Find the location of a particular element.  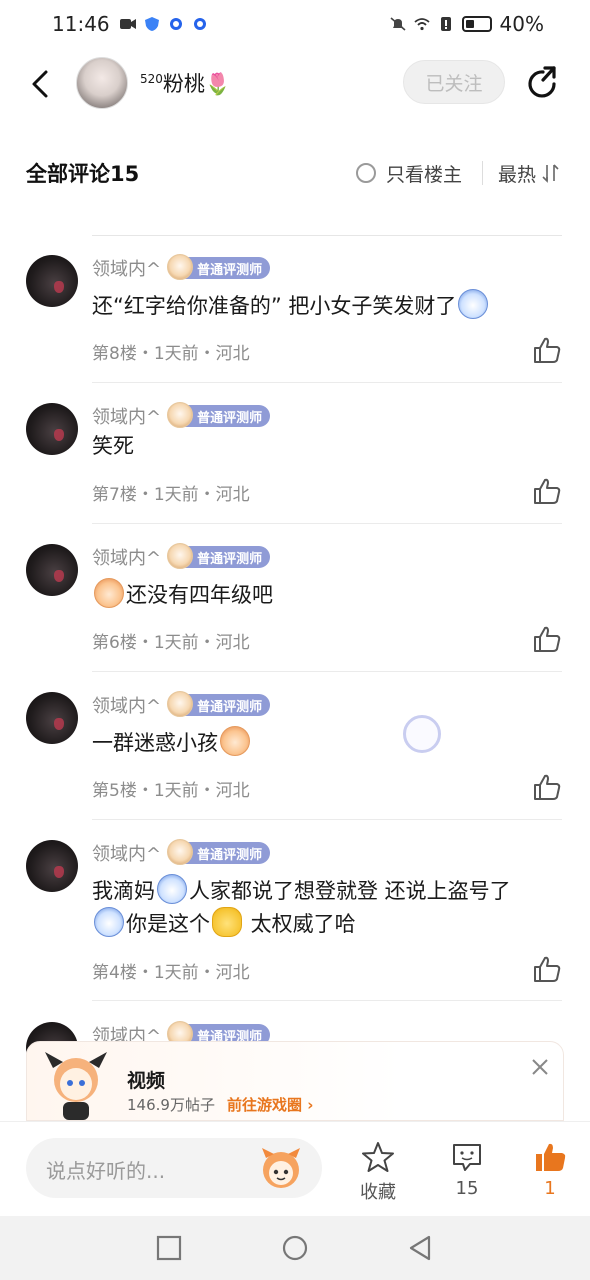

system-nav-bar is located at coordinates (295, 1248).